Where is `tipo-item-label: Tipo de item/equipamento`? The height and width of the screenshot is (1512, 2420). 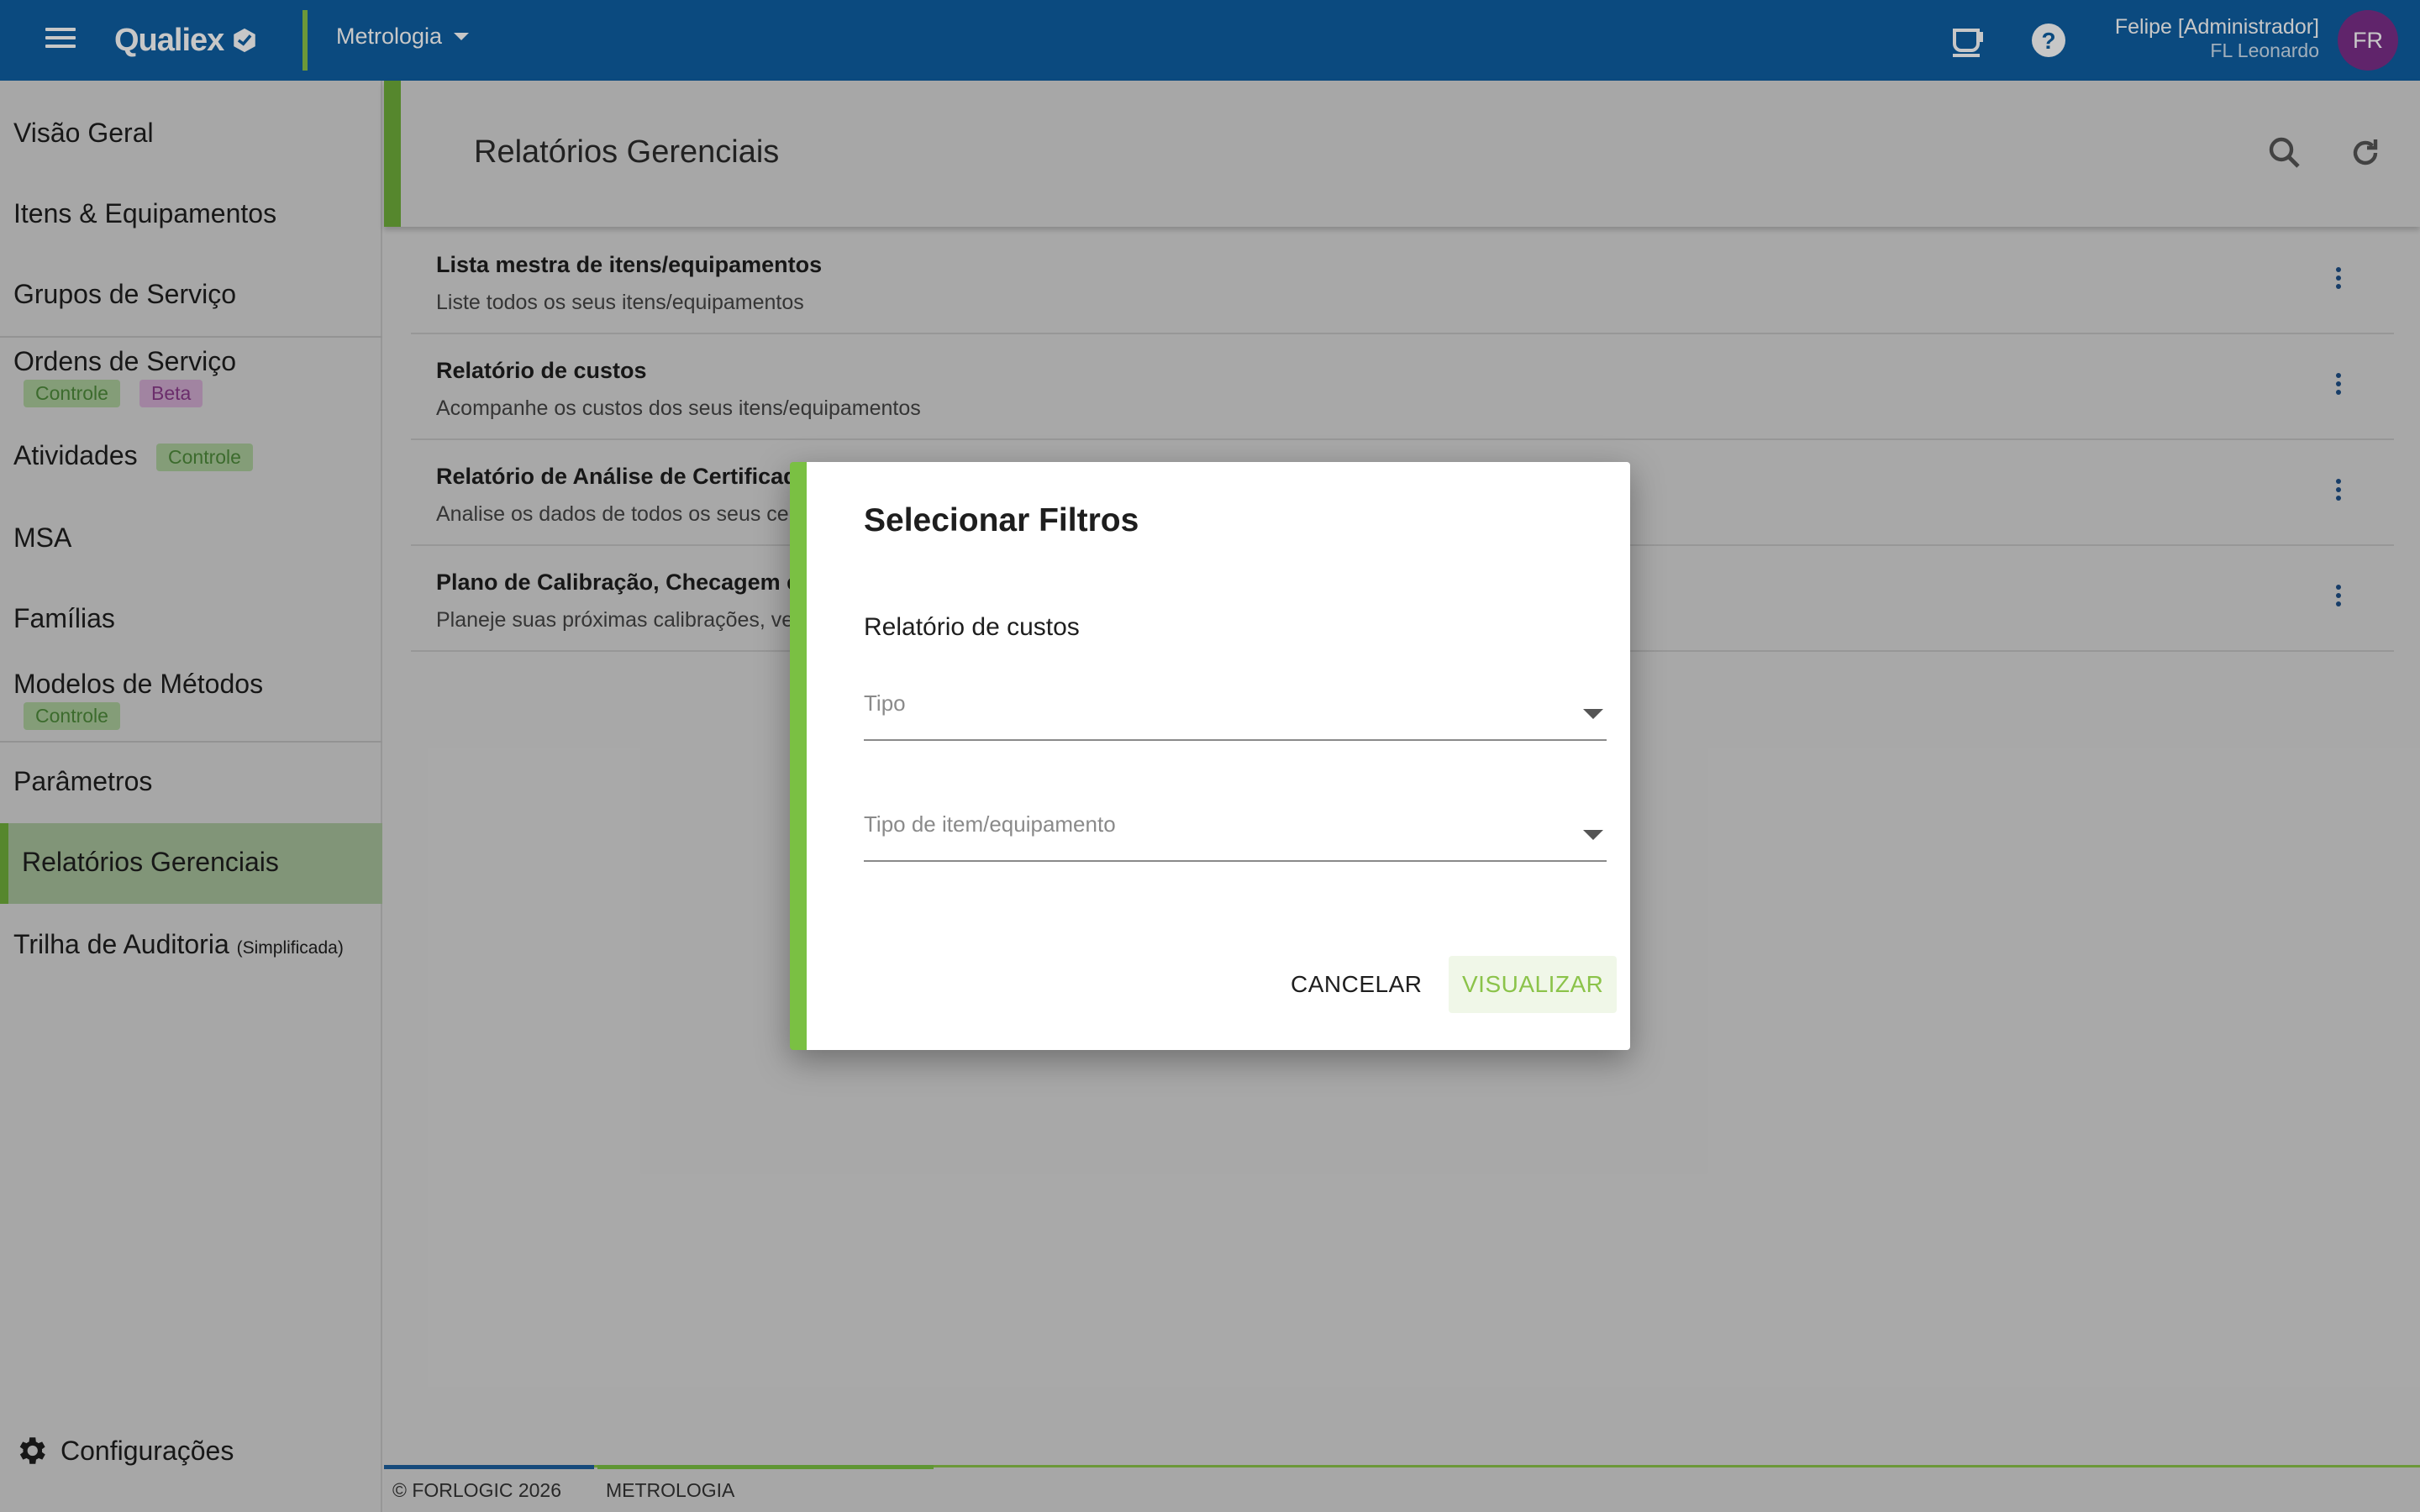
tipo-item-label: Tipo de item/equipamento is located at coordinates (990, 824).